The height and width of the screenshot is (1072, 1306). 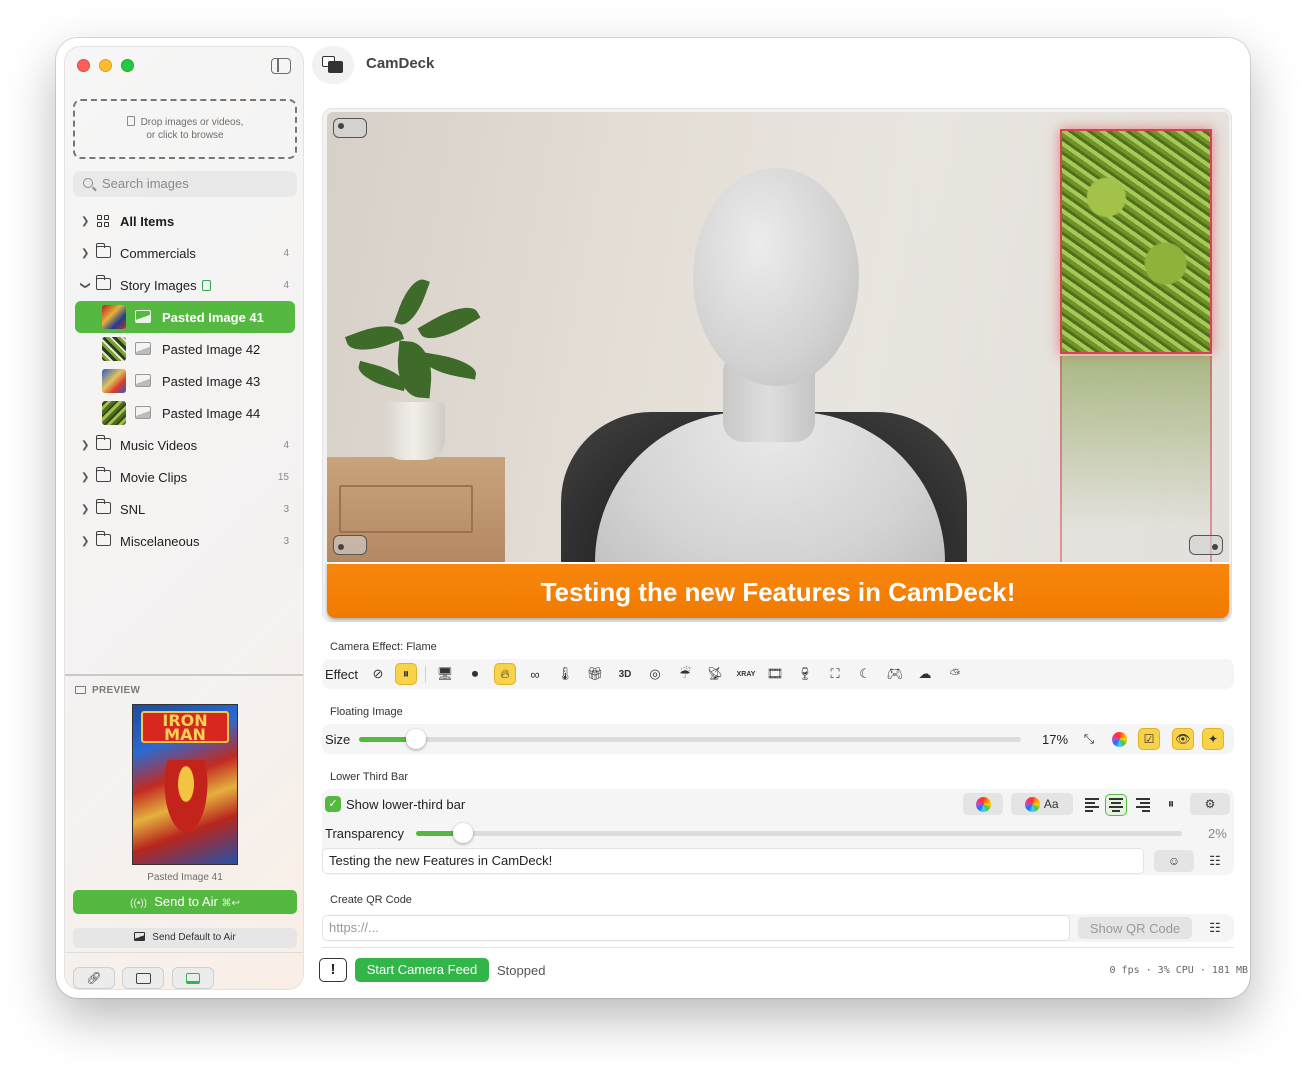 I want to click on effect-xray-icon: XRAY, so click(x=746, y=674).